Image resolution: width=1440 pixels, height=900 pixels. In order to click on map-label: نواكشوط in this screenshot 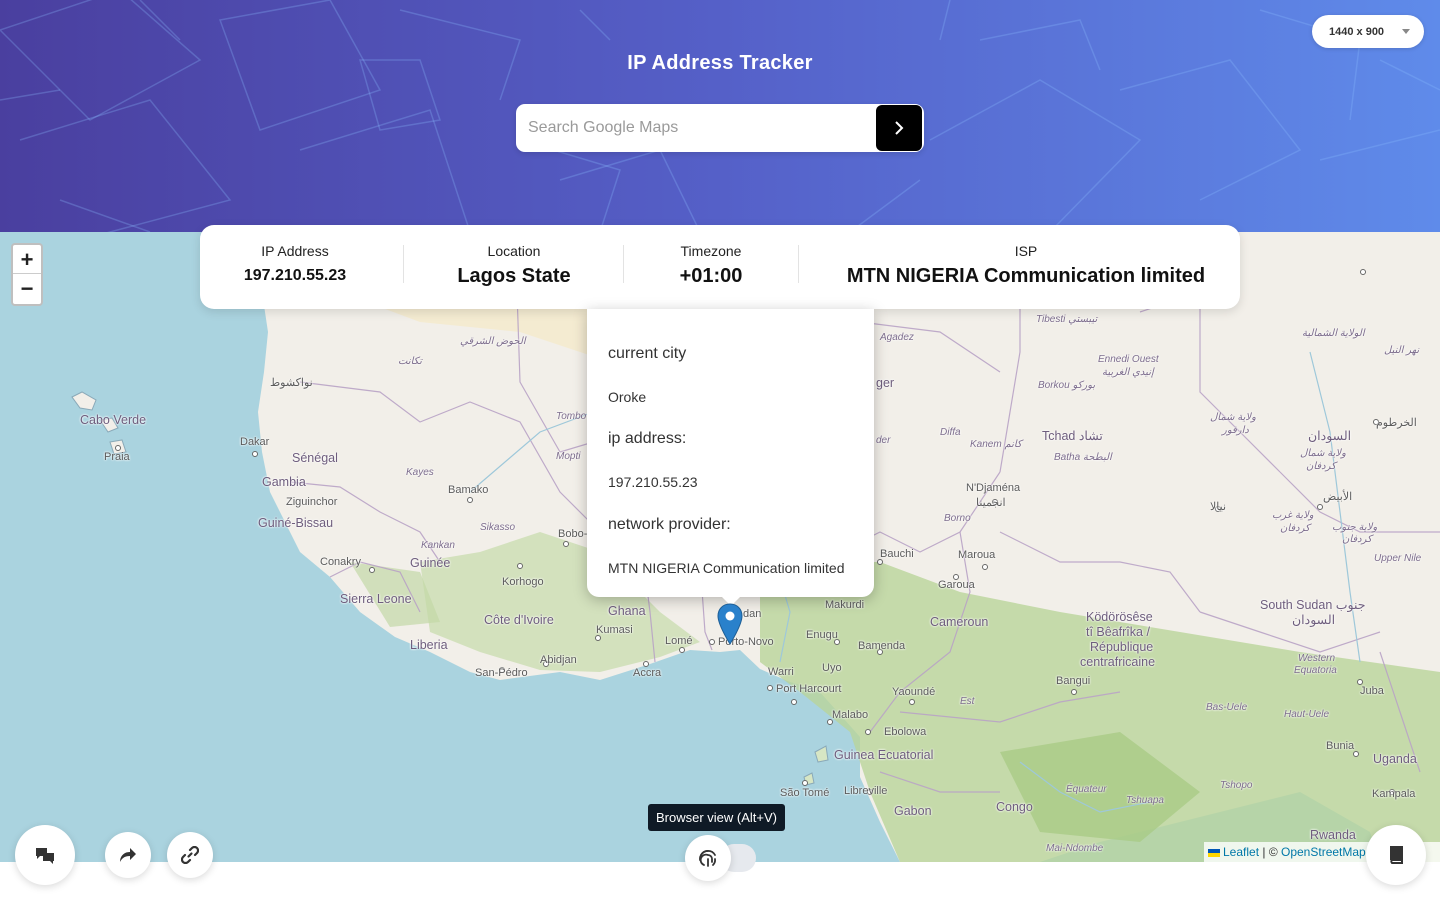, I will do `click(291, 383)`.